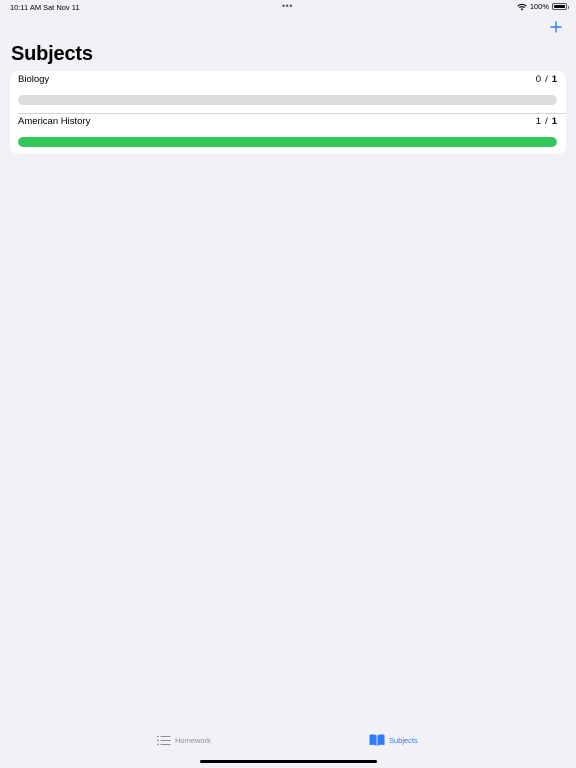  I want to click on completed-count: 0, so click(538, 79).